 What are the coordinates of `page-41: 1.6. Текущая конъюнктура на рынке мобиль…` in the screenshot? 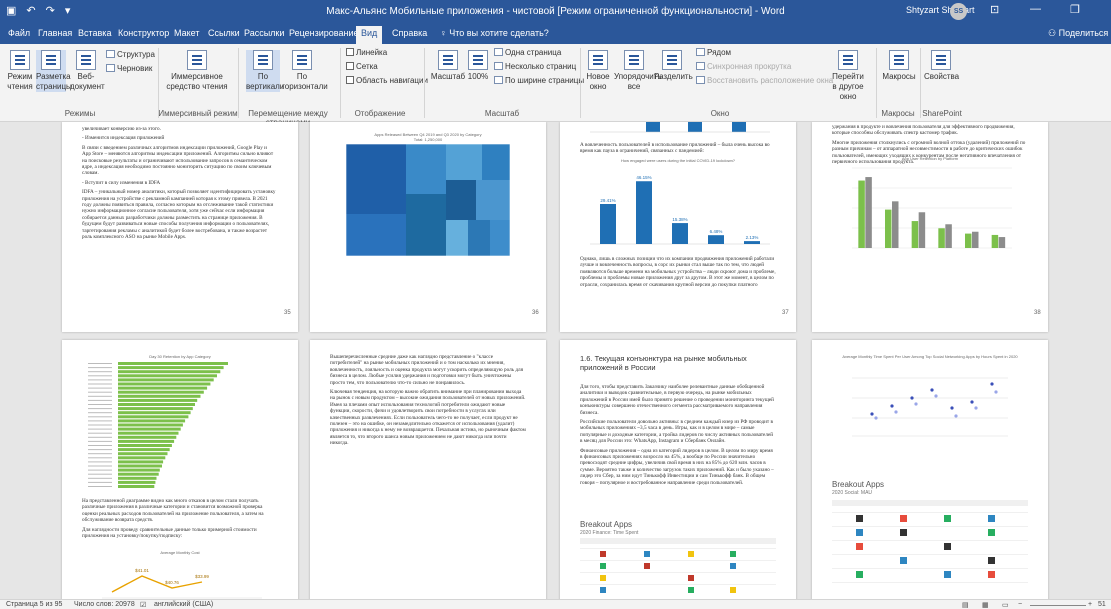 It's located at (678, 469).